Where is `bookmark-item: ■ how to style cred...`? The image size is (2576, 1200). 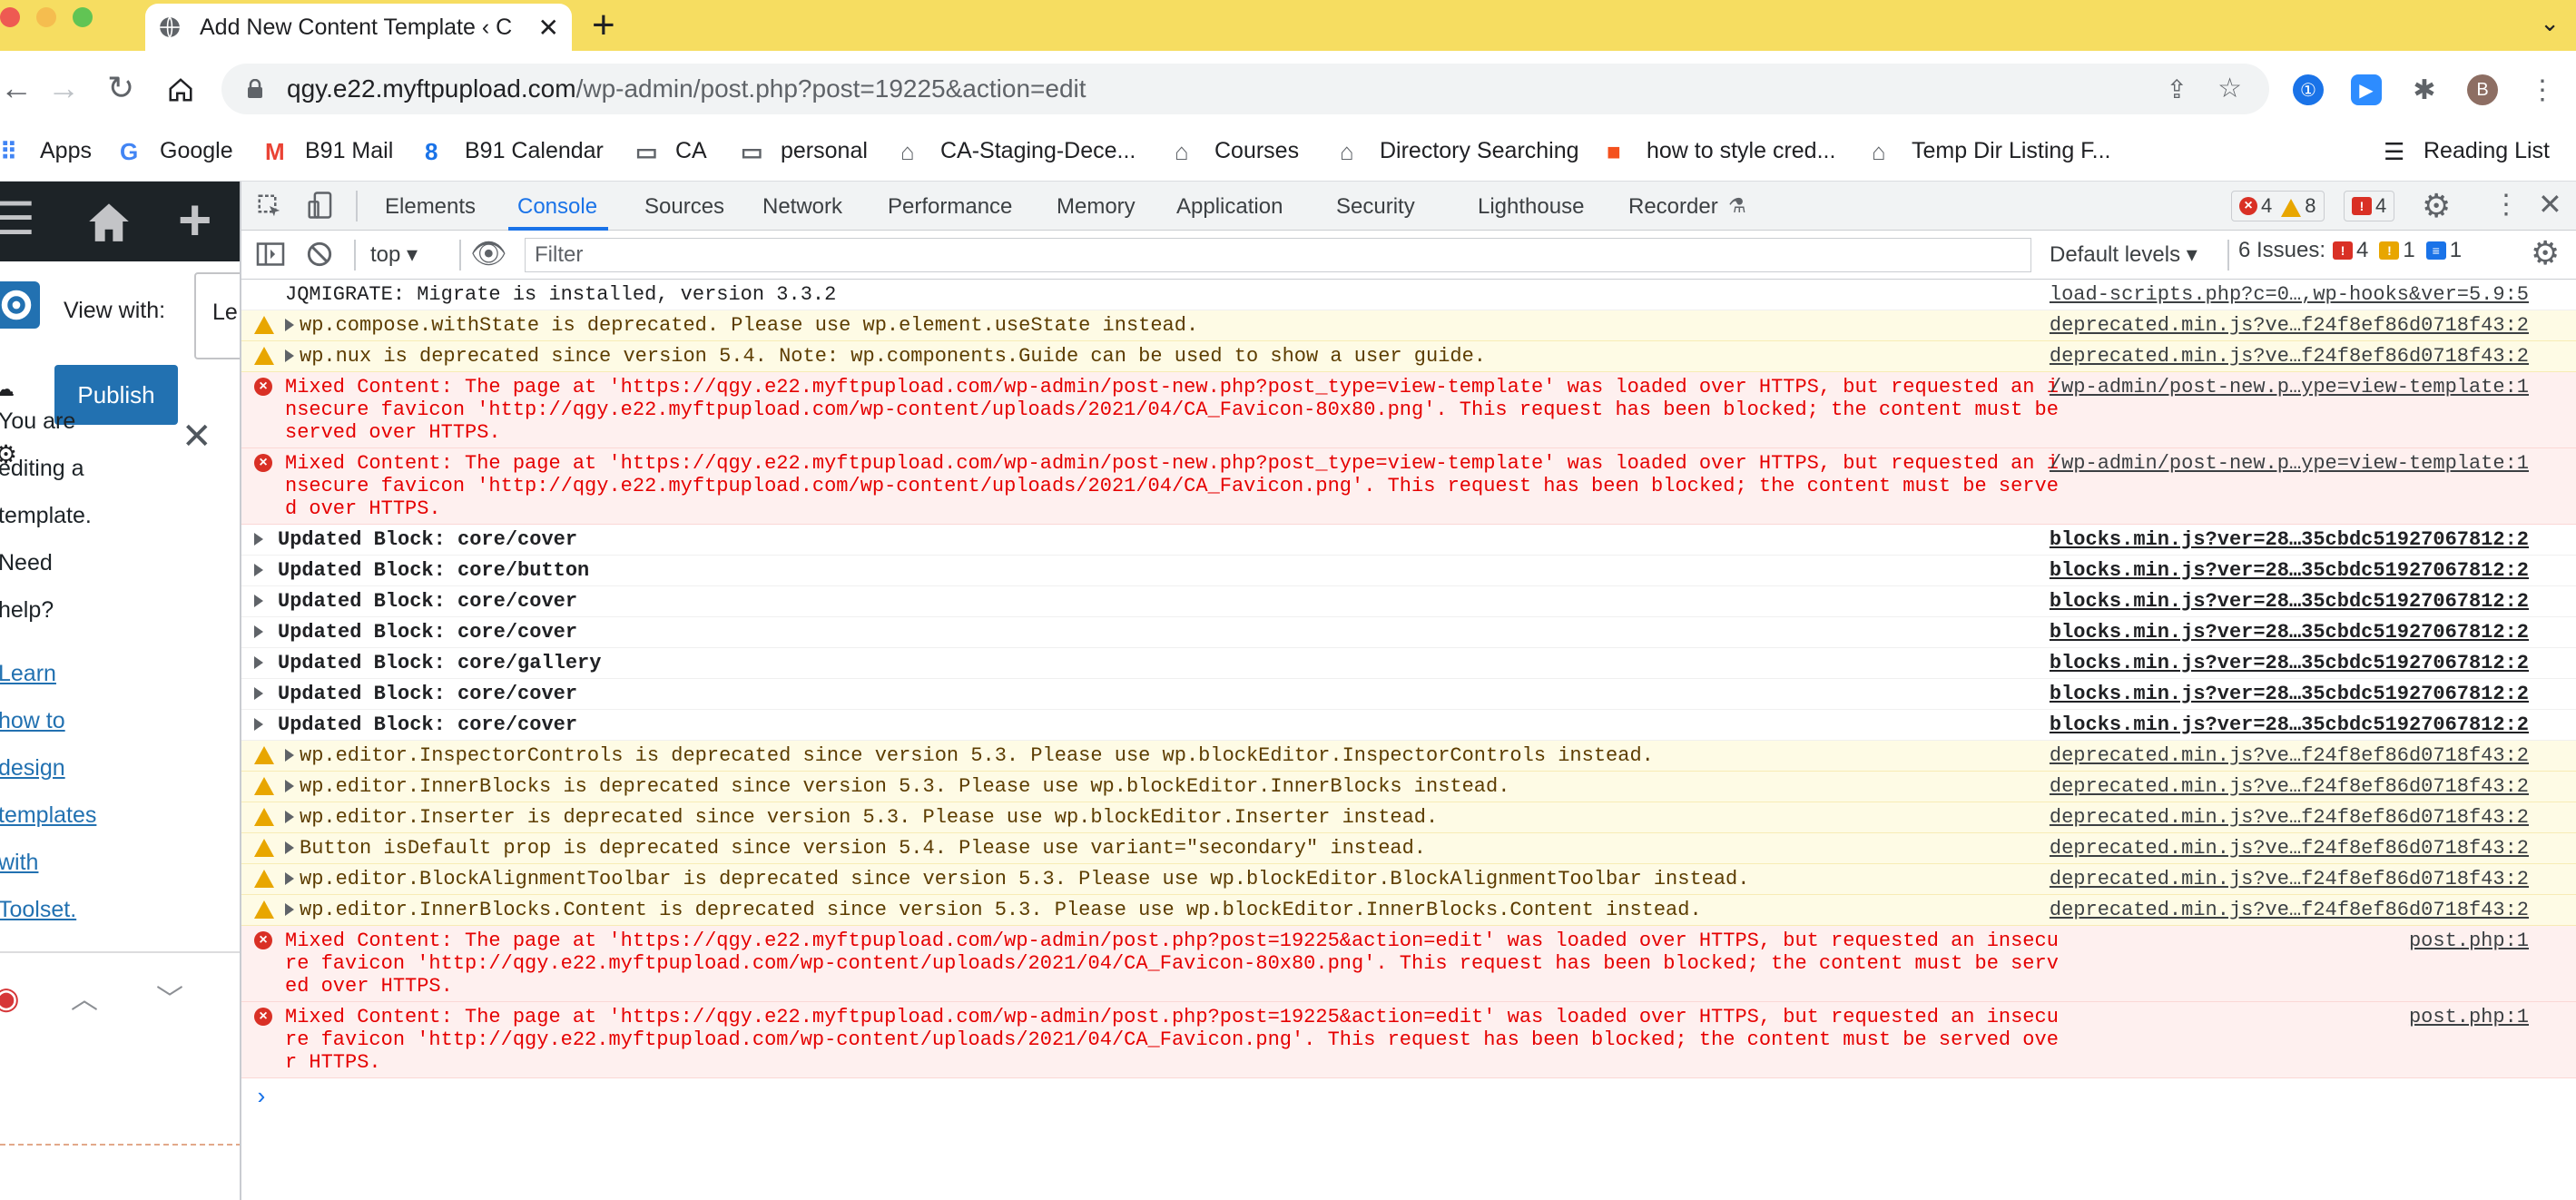 bookmark-item: ■ how to style cred... is located at coordinates (1721, 151).